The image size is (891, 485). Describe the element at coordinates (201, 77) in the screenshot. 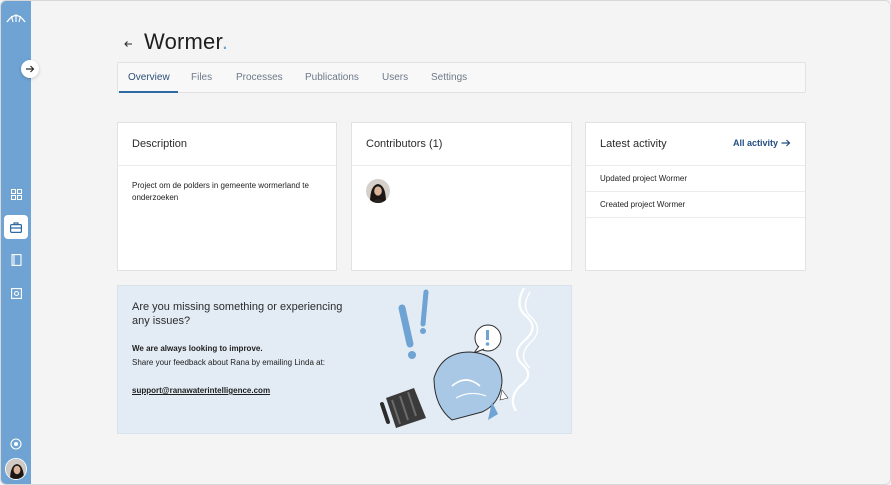

I see `tab-files: Files` at that location.